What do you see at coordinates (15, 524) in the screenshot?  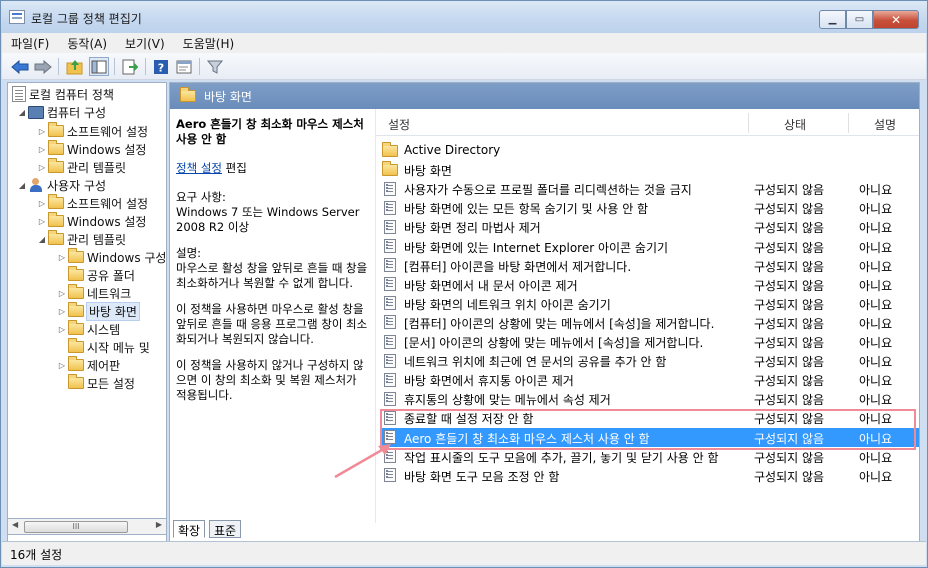 I see `scroll-left-arrow-icon: ◀` at bounding box center [15, 524].